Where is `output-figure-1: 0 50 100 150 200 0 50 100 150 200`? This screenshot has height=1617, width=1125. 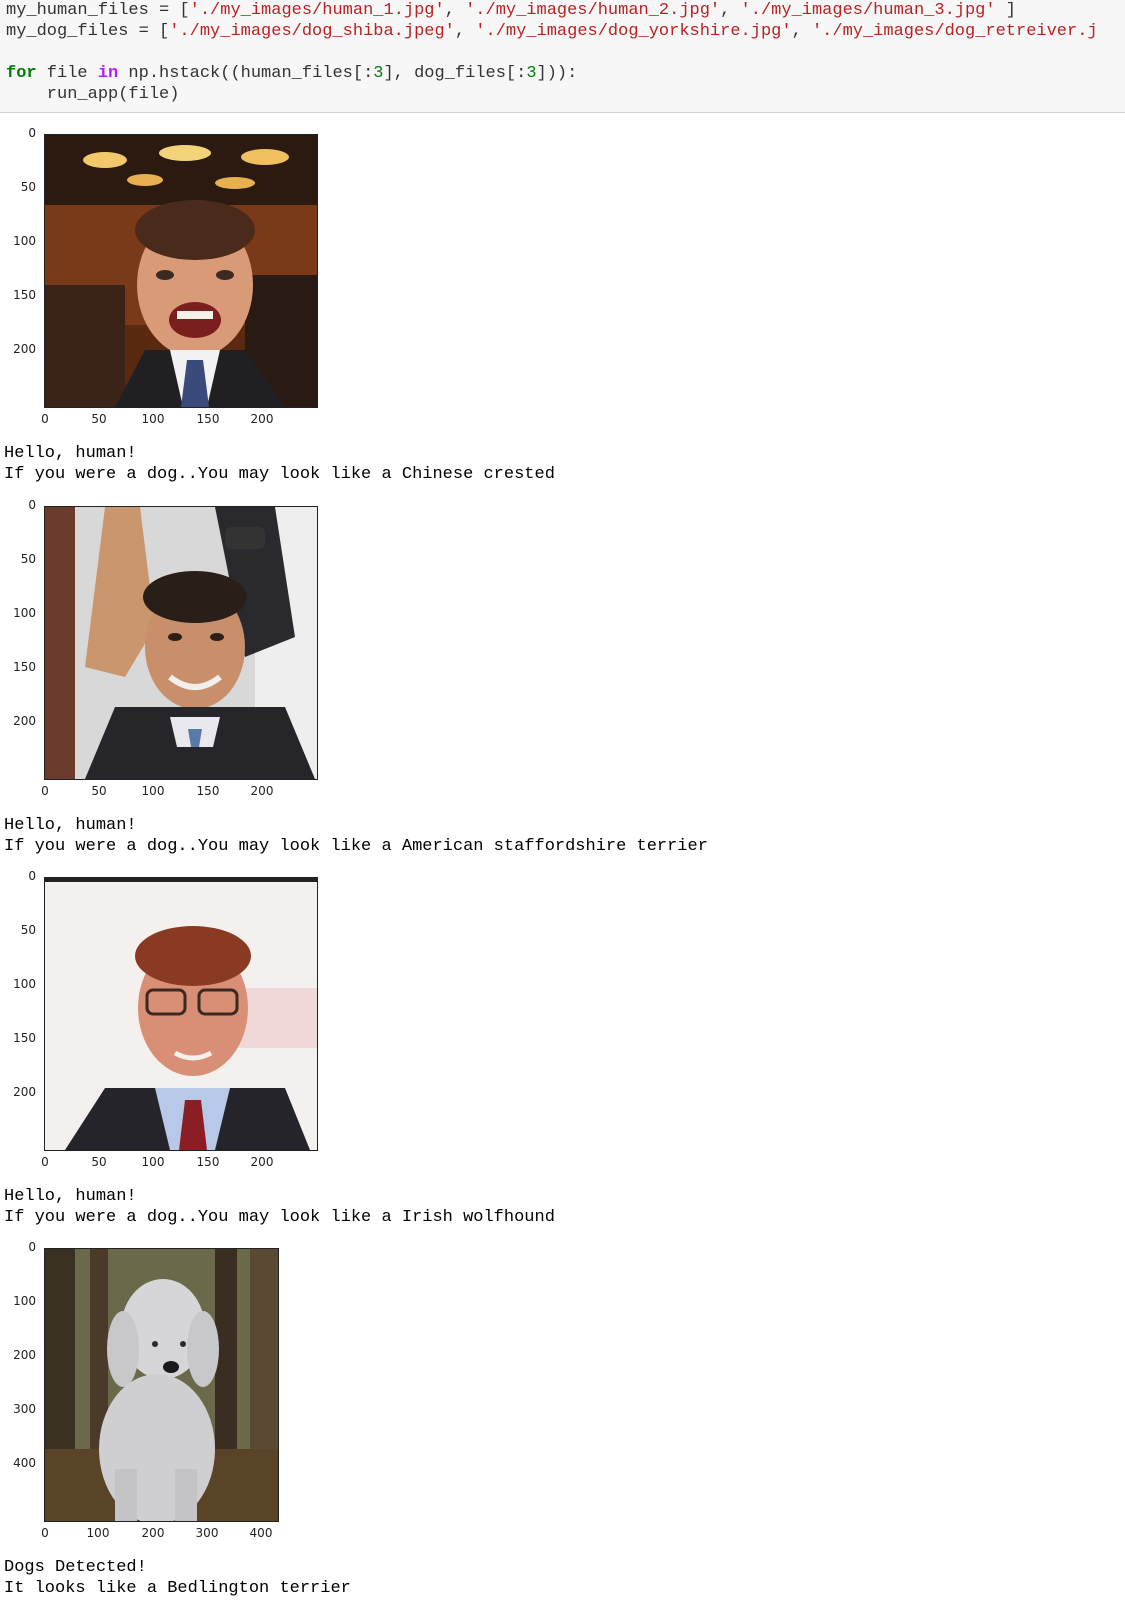
output-figure-1: 0 50 100 150 200 0 50 100 150 200 is located at coordinates (165, 275).